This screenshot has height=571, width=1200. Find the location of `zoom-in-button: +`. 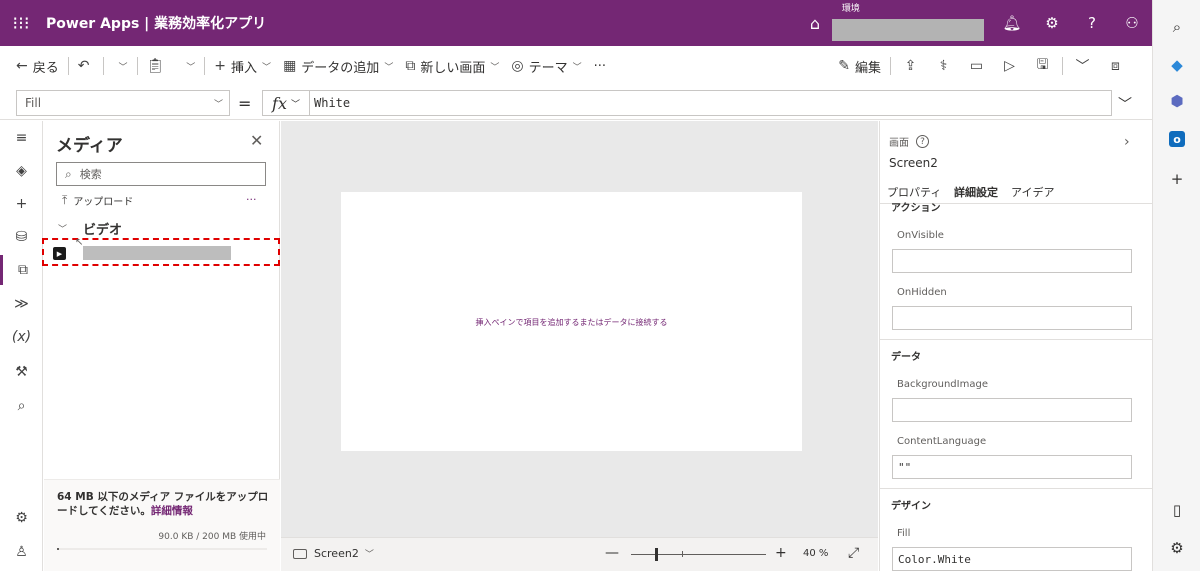

zoom-in-button: + is located at coordinates (781, 553).